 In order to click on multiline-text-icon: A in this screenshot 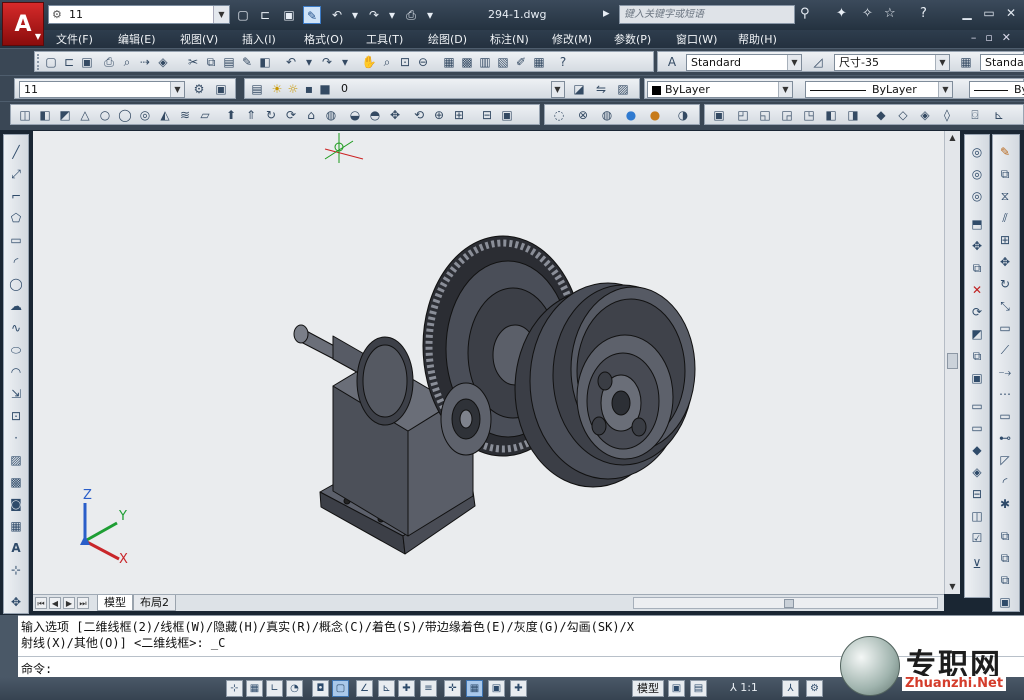, I will do `click(16, 548)`.